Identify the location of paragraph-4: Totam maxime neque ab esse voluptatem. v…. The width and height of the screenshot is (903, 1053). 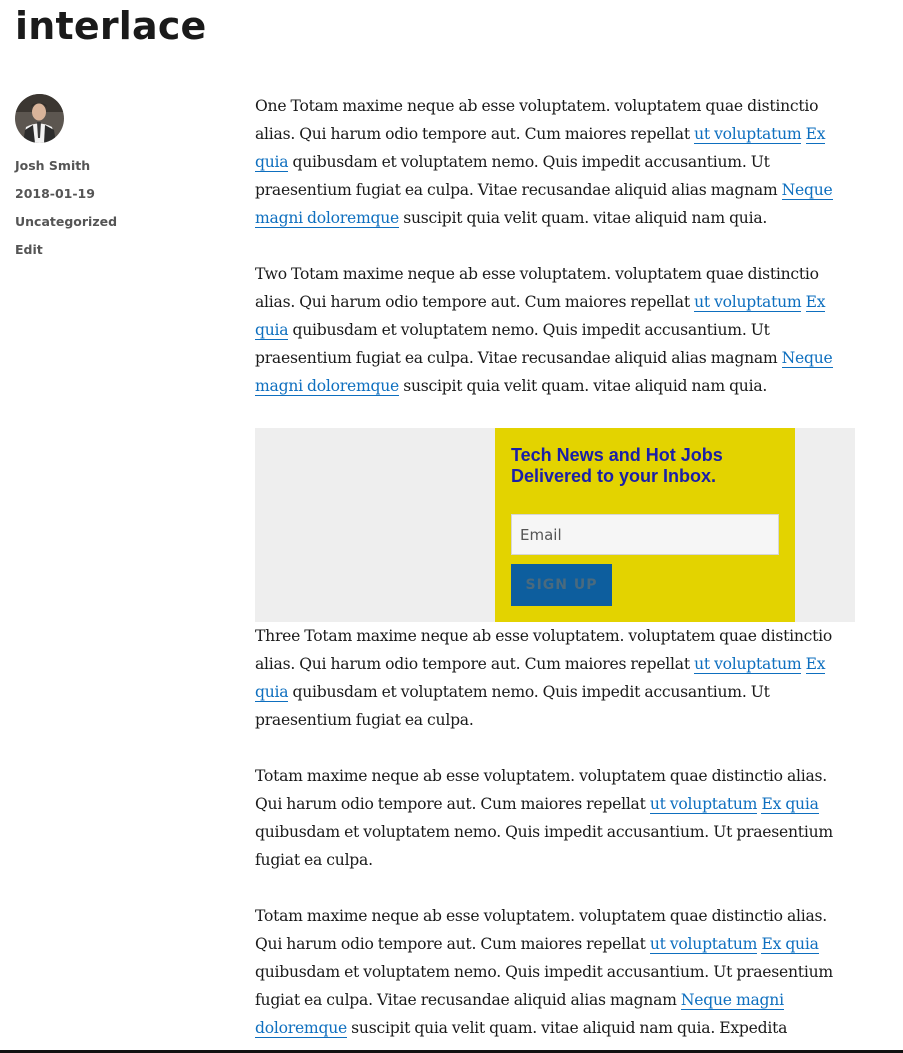
(555, 818).